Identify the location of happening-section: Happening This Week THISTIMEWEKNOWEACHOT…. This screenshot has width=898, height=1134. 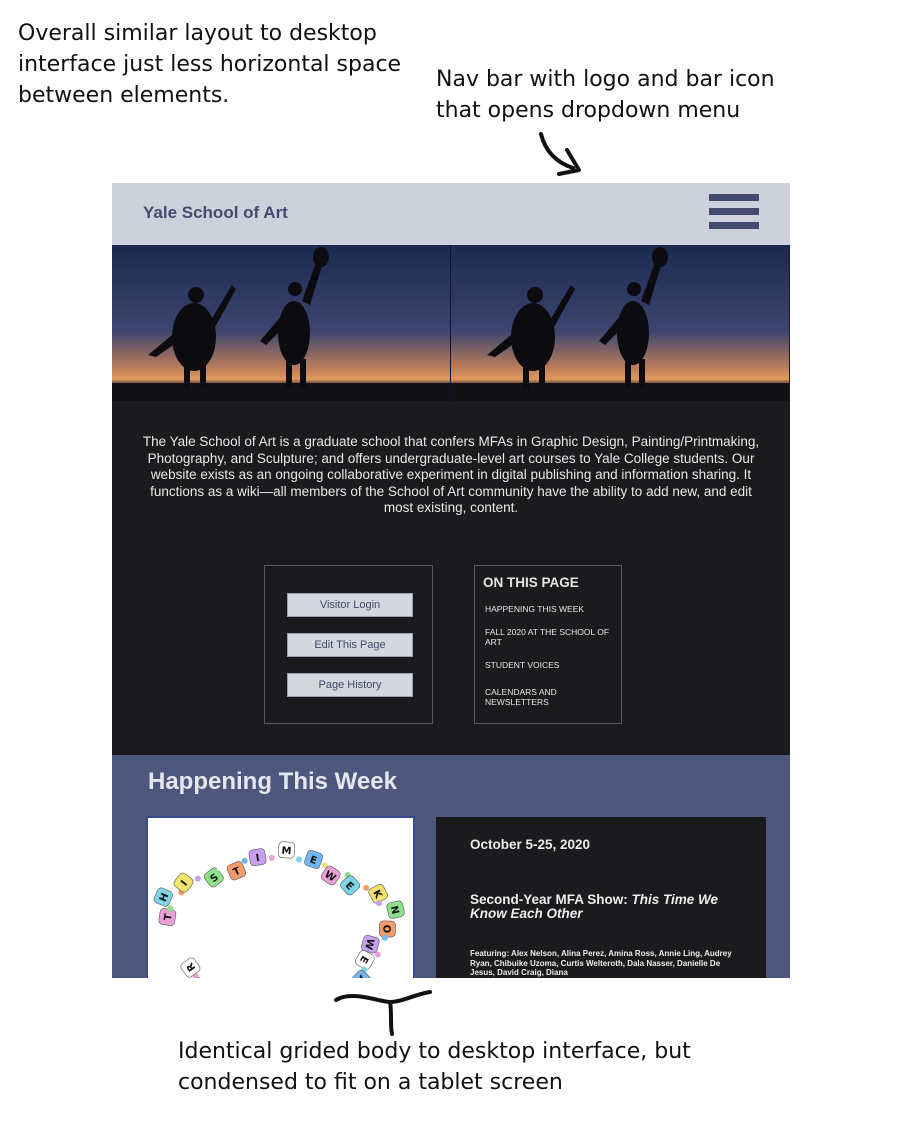
(451, 866).